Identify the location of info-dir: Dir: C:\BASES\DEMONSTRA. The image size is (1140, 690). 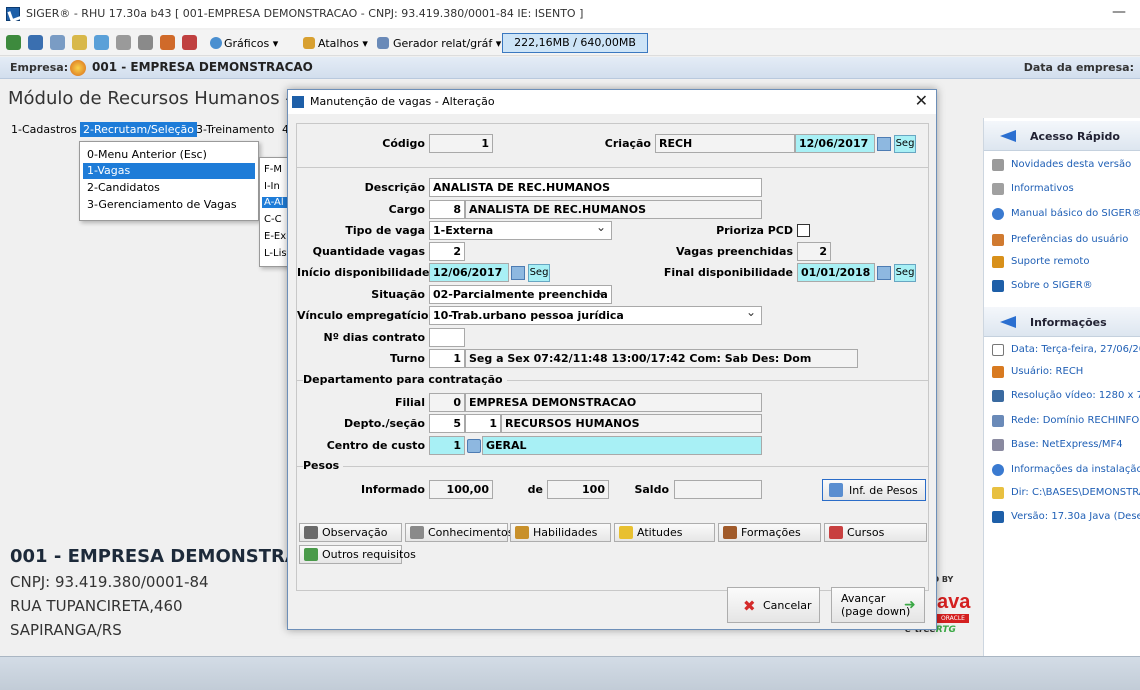
(1066, 494).